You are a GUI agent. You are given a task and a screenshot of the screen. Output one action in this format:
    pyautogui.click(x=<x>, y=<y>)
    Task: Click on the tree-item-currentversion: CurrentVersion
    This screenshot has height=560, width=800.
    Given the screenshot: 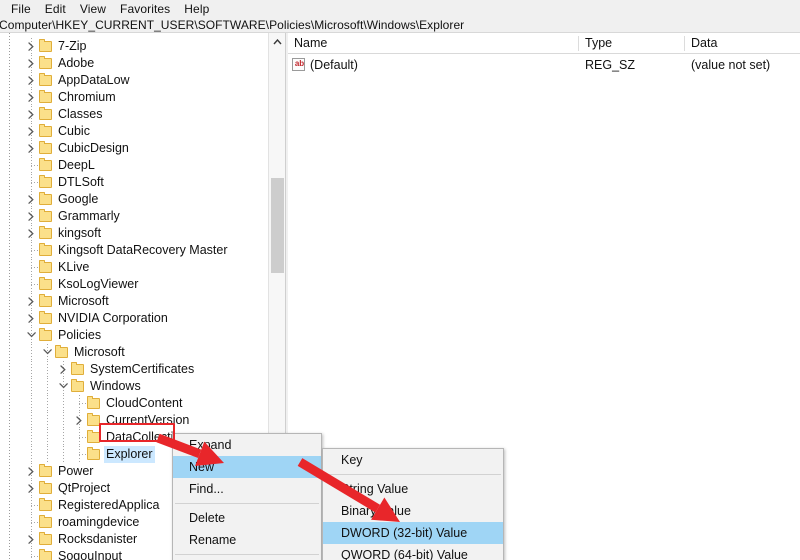 What is the action you would take?
    pyautogui.click(x=153, y=420)
    